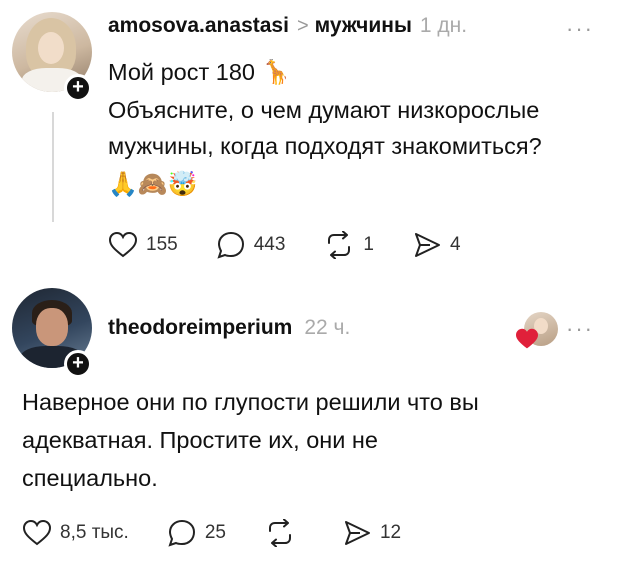 The height and width of the screenshot is (582, 640). What do you see at coordinates (200, 328) in the screenshot?
I see `username: theodoreimperium` at bounding box center [200, 328].